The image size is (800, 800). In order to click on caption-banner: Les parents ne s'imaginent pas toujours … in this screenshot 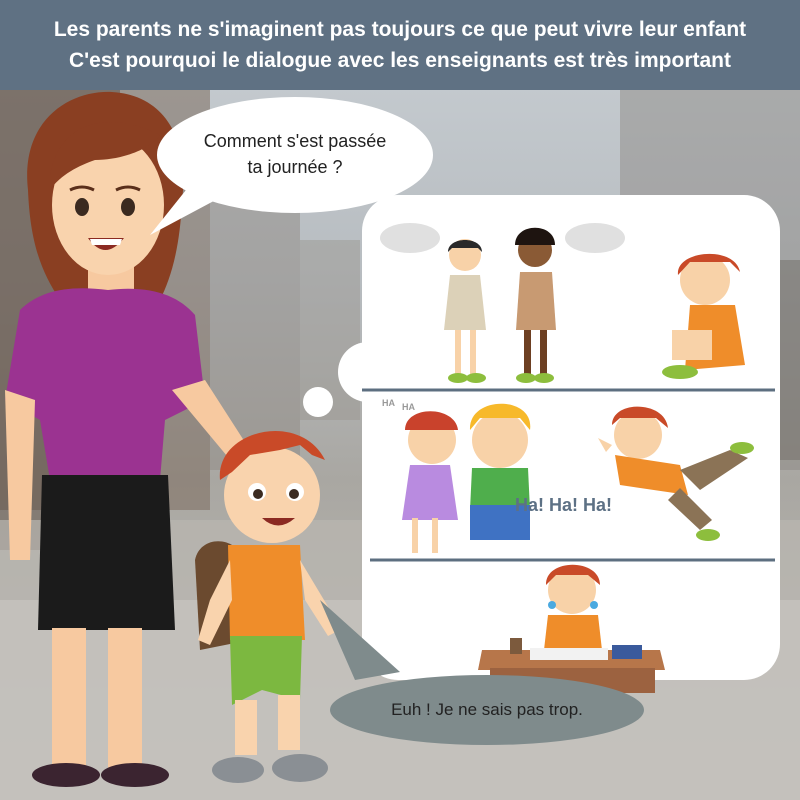, I will do `click(400, 45)`.